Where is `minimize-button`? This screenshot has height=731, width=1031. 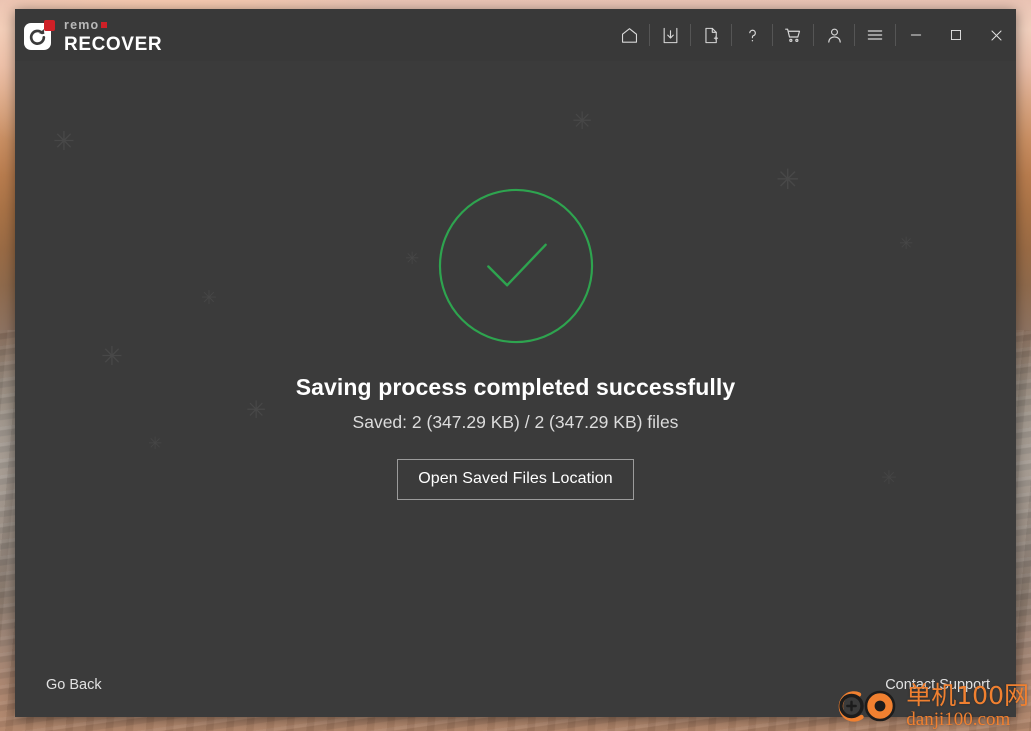
minimize-button is located at coordinates (916, 35).